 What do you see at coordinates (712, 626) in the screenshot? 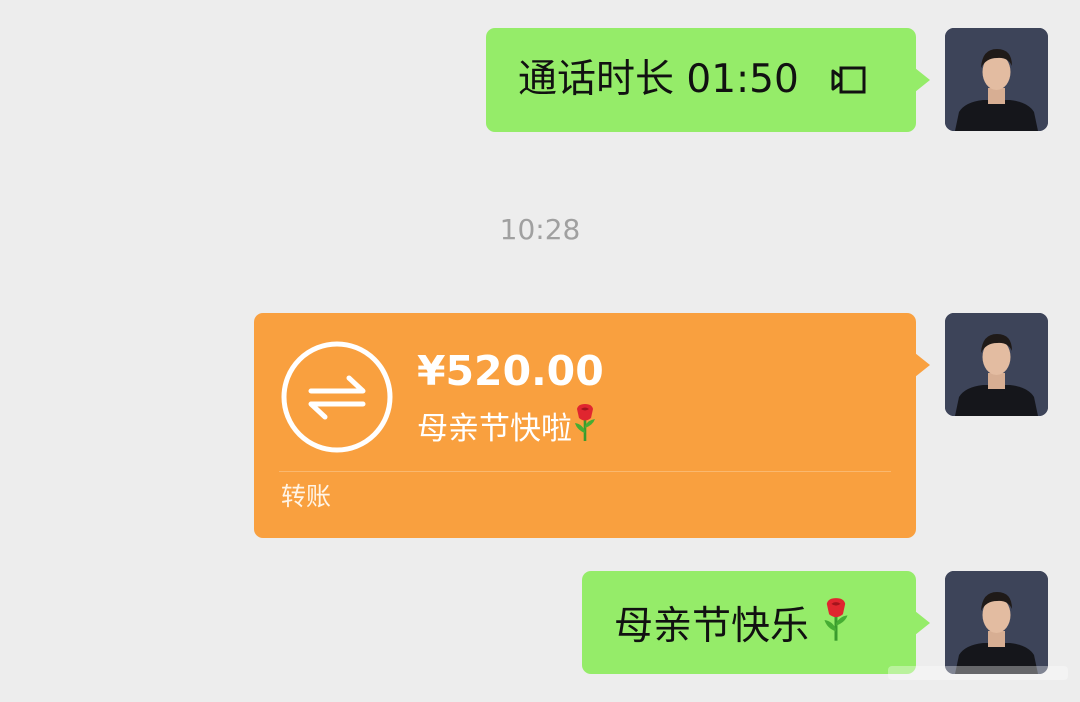
I see `wish-message-text: 母亲节快乐` at bounding box center [712, 626].